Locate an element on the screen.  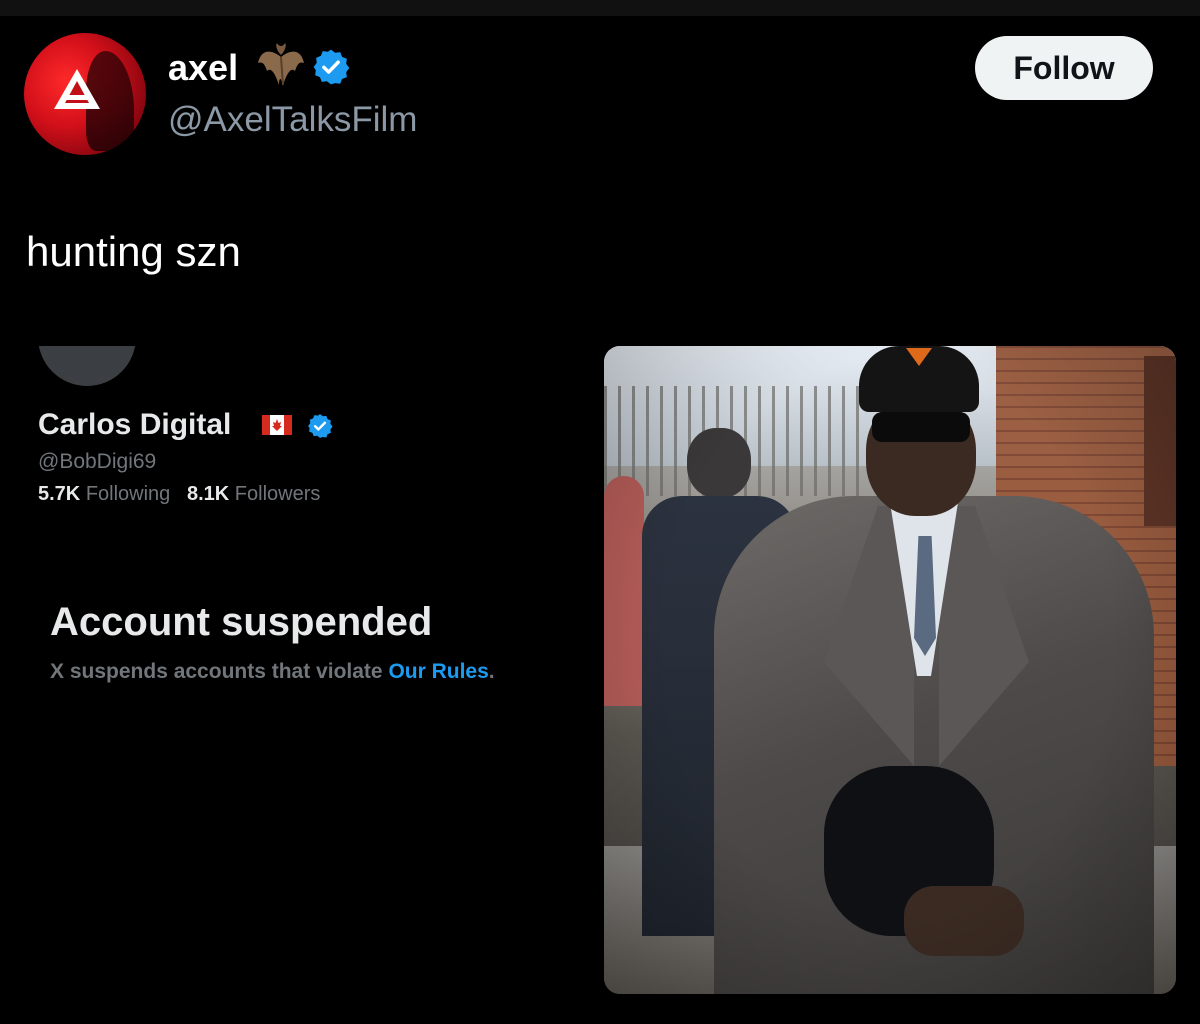
bat-emoji-icon is located at coordinates (281, 64).